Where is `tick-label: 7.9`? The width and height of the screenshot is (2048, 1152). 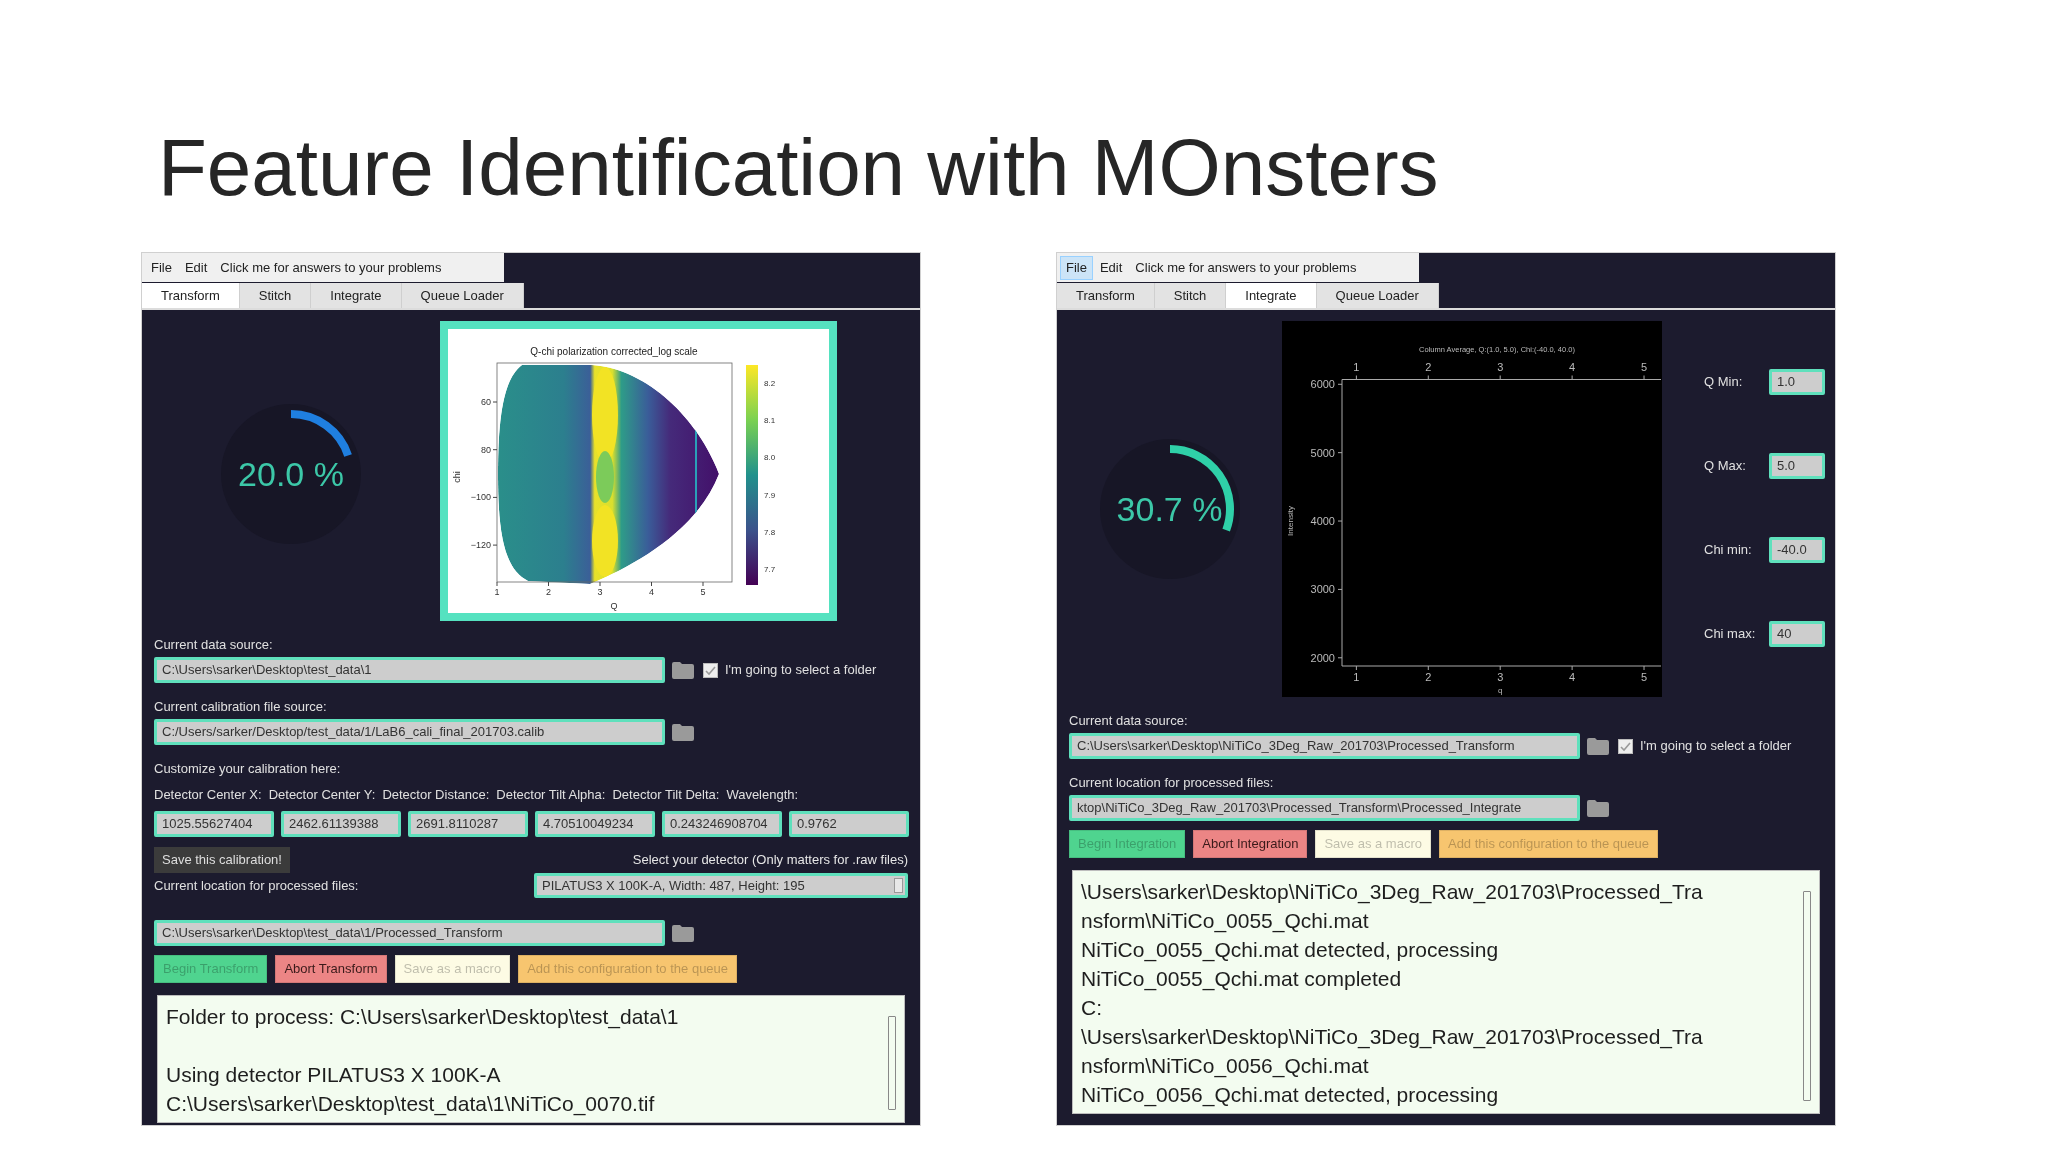 tick-label: 7.9 is located at coordinates (770, 495).